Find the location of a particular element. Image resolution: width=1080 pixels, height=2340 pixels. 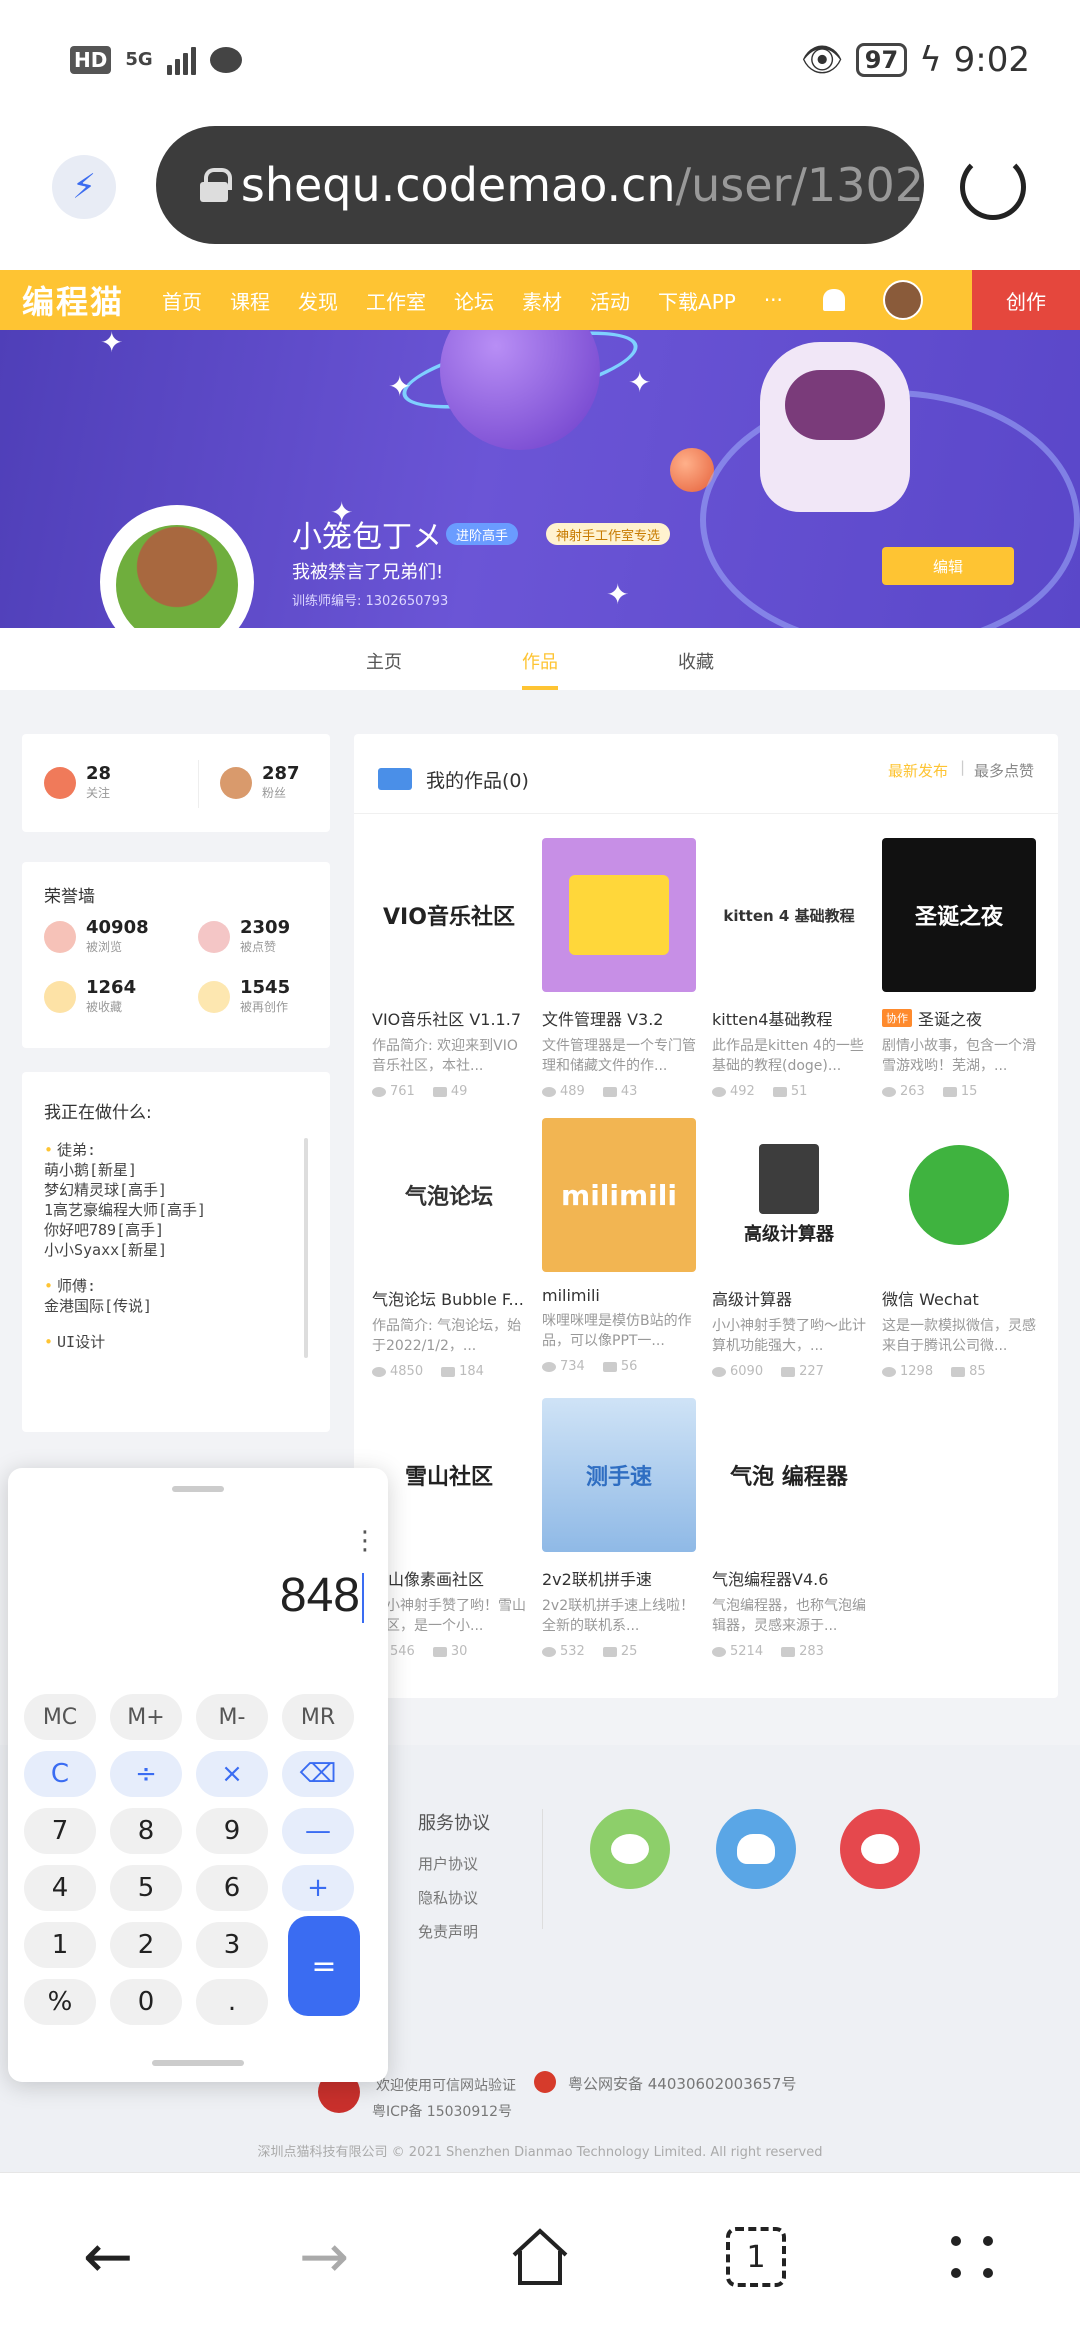

key-0: 0 is located at coordinates (146, 2002).